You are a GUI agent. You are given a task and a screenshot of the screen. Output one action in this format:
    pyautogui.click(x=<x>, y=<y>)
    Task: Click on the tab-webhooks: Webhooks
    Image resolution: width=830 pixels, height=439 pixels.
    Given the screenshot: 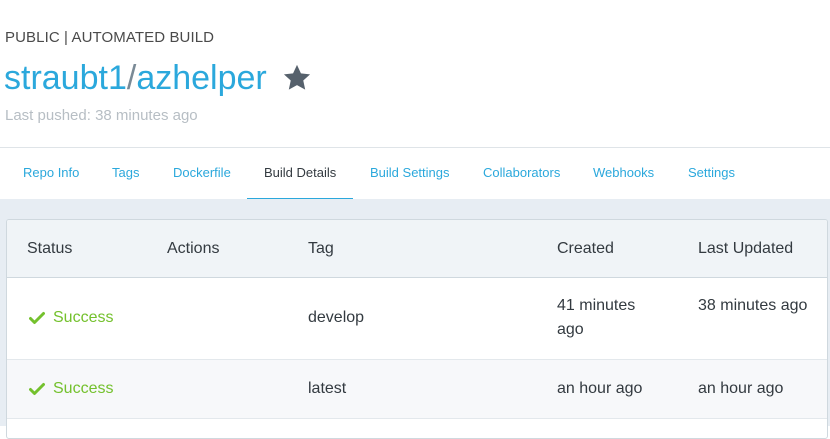 What is the action you would take?
    pyautogui.click(x=623, y=173)
    